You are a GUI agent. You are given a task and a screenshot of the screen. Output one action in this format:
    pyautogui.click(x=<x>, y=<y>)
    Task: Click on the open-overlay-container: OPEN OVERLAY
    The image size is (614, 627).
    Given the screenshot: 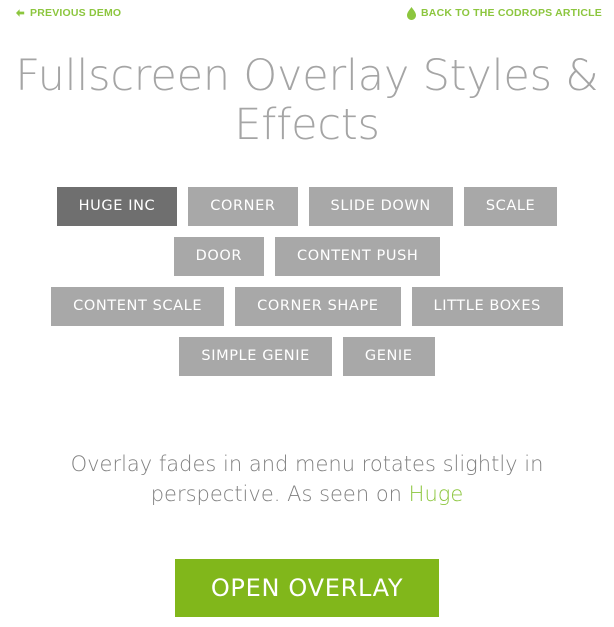 What is the action you would take?
    pyautogui.click(x=307, y=587)
    